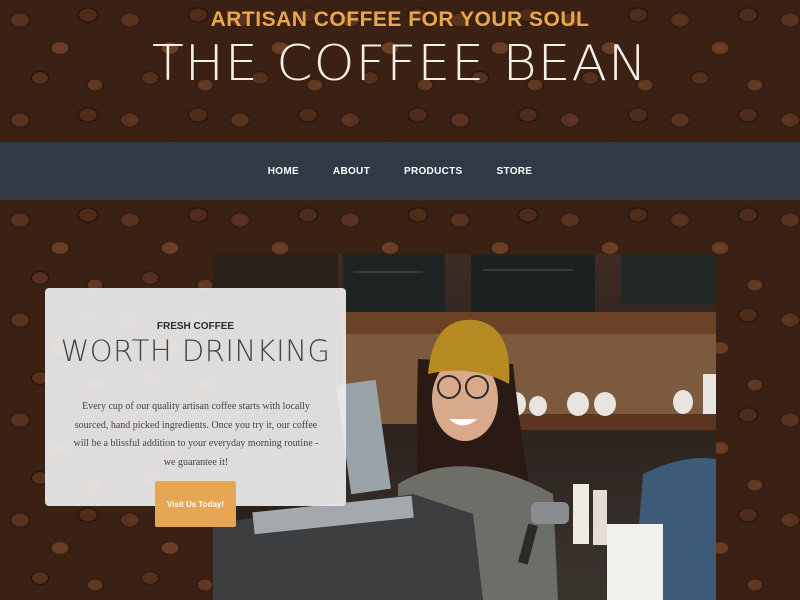  I want to click on nav-link-home: HOME, so click(283, 171).